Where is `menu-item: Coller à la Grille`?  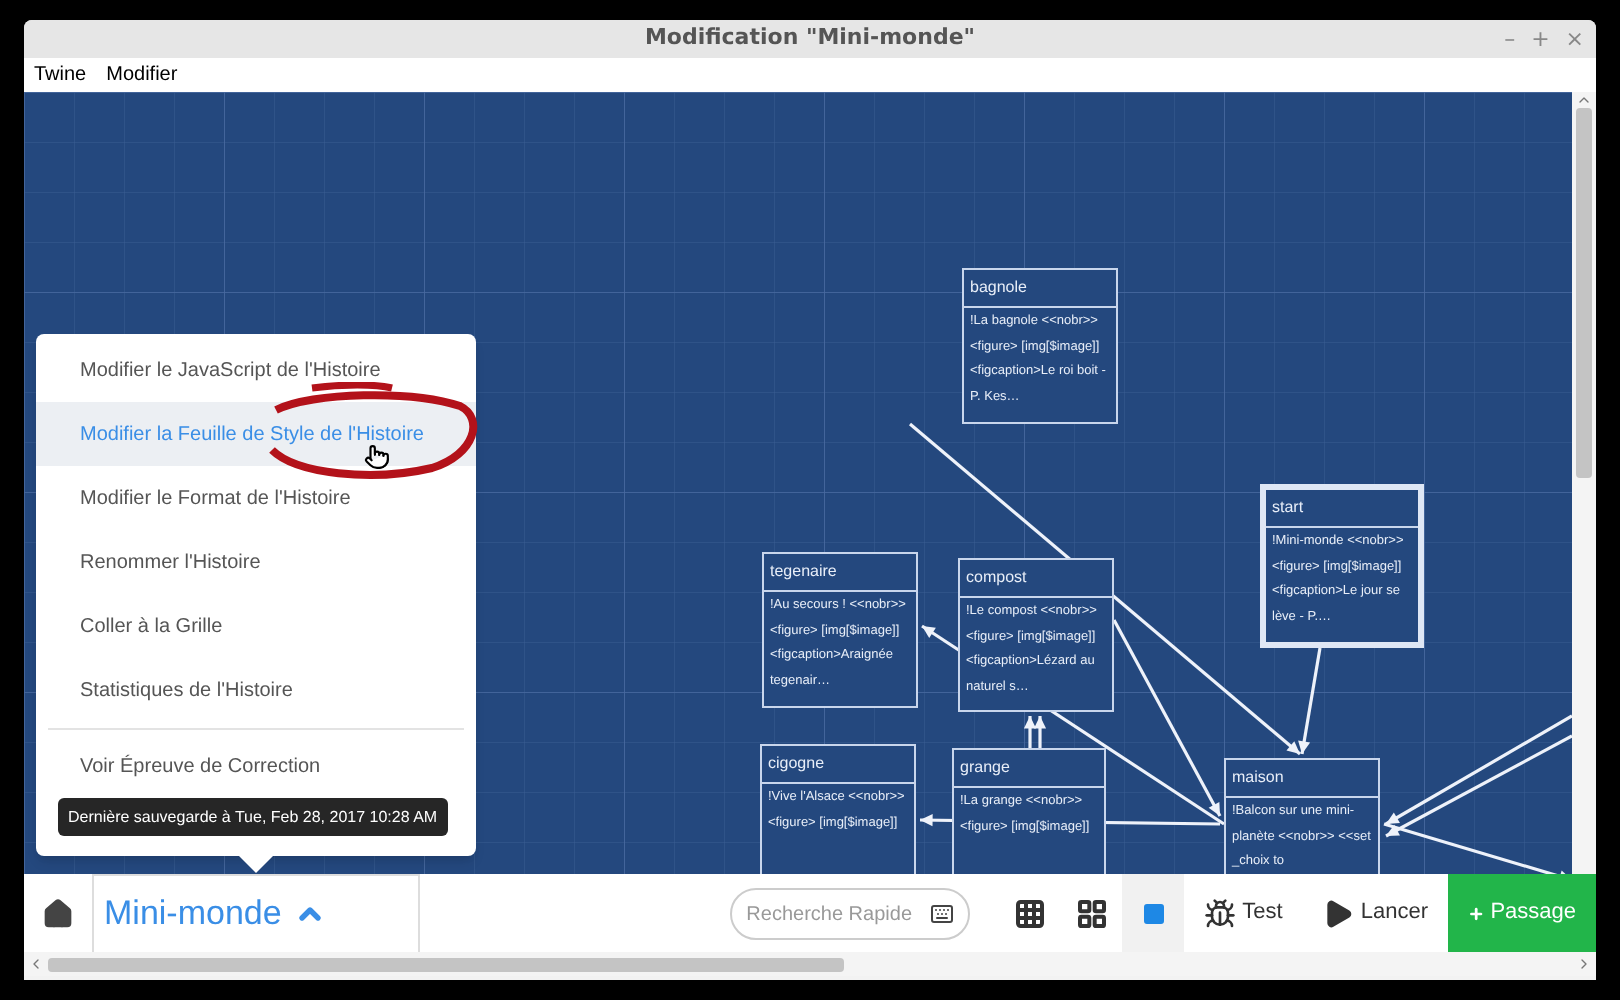 menu-item: Coller à la Grille is located at coordinates (256, 626).